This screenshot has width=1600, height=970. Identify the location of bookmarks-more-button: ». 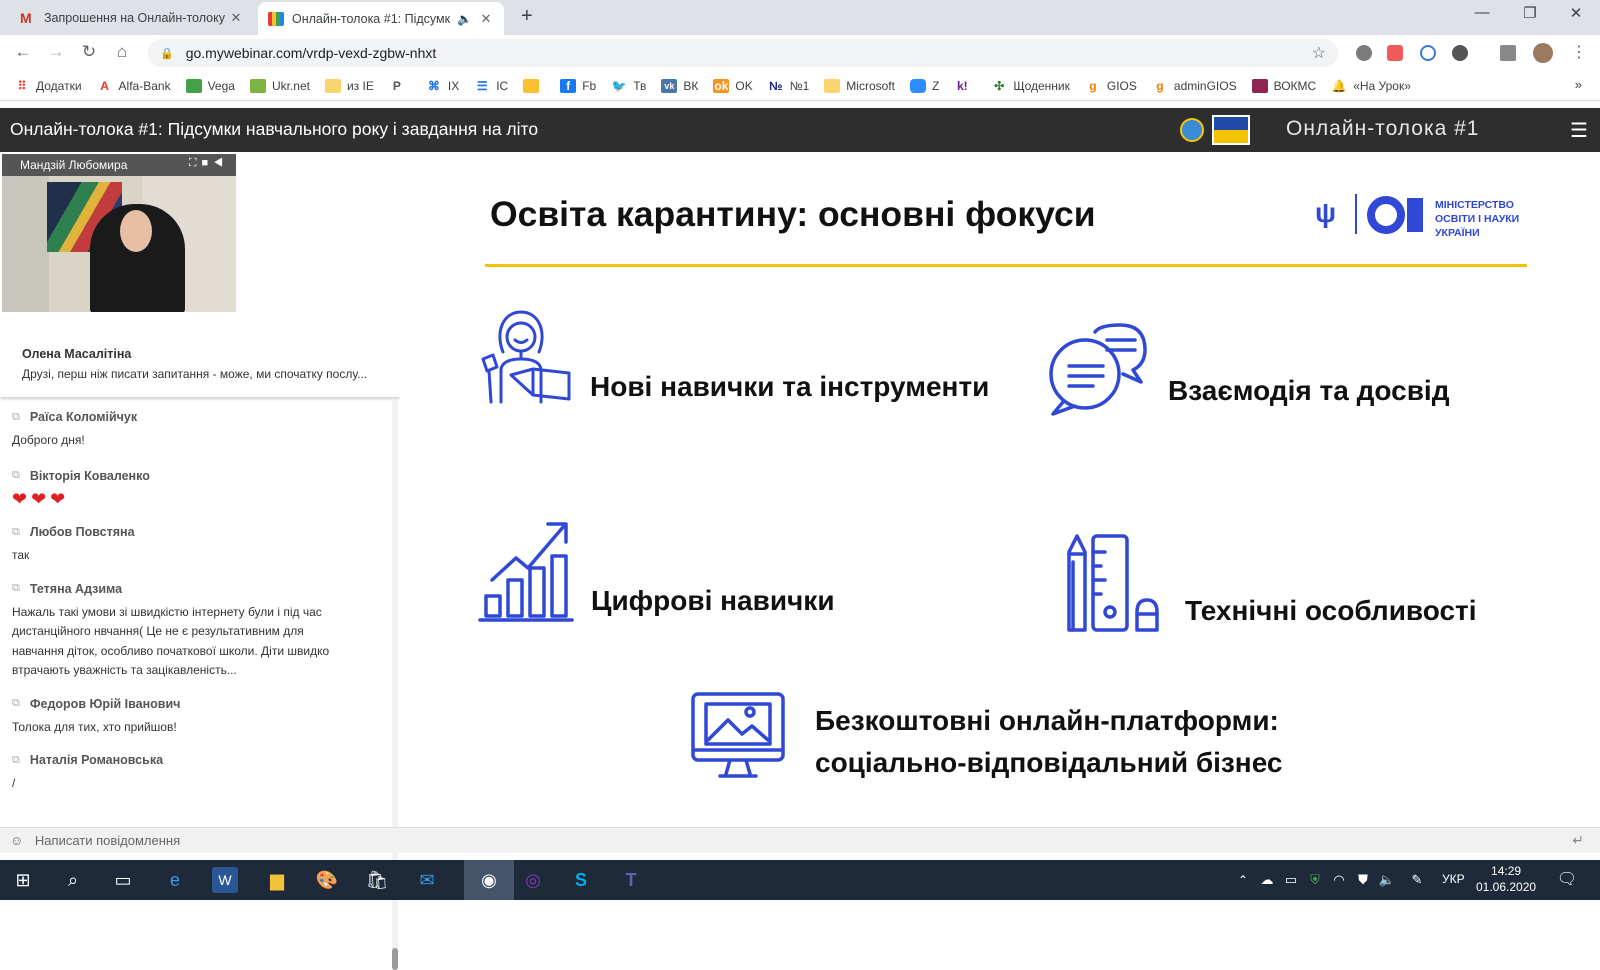
(1578, 84).